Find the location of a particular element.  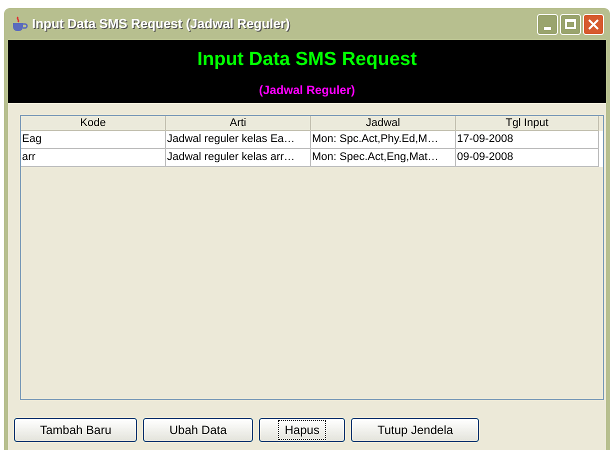

window-title: Input Data SMS Request (Jadwal Reguler) is located at coordinates (161, 24).